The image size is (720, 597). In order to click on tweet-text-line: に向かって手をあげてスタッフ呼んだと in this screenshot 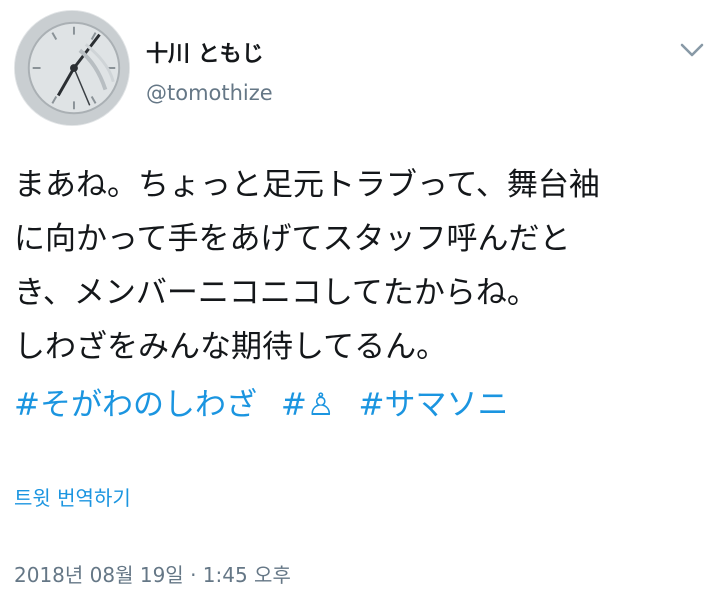, I will do `click(292, 239)`.